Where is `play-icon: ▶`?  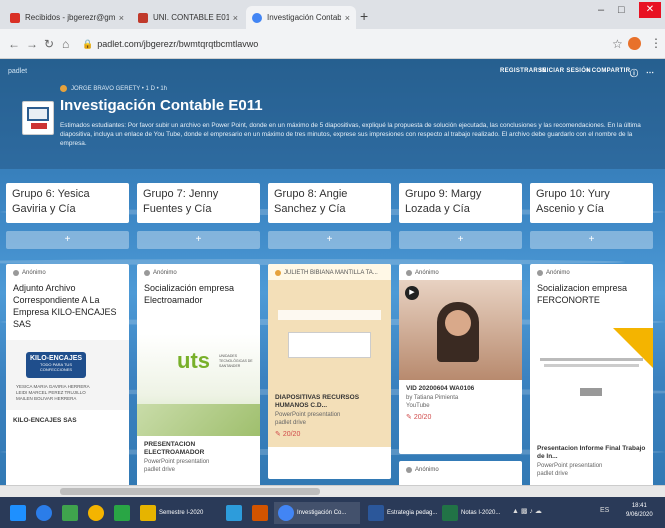
play-icon: ▶ is located at coordinates (412, 293).